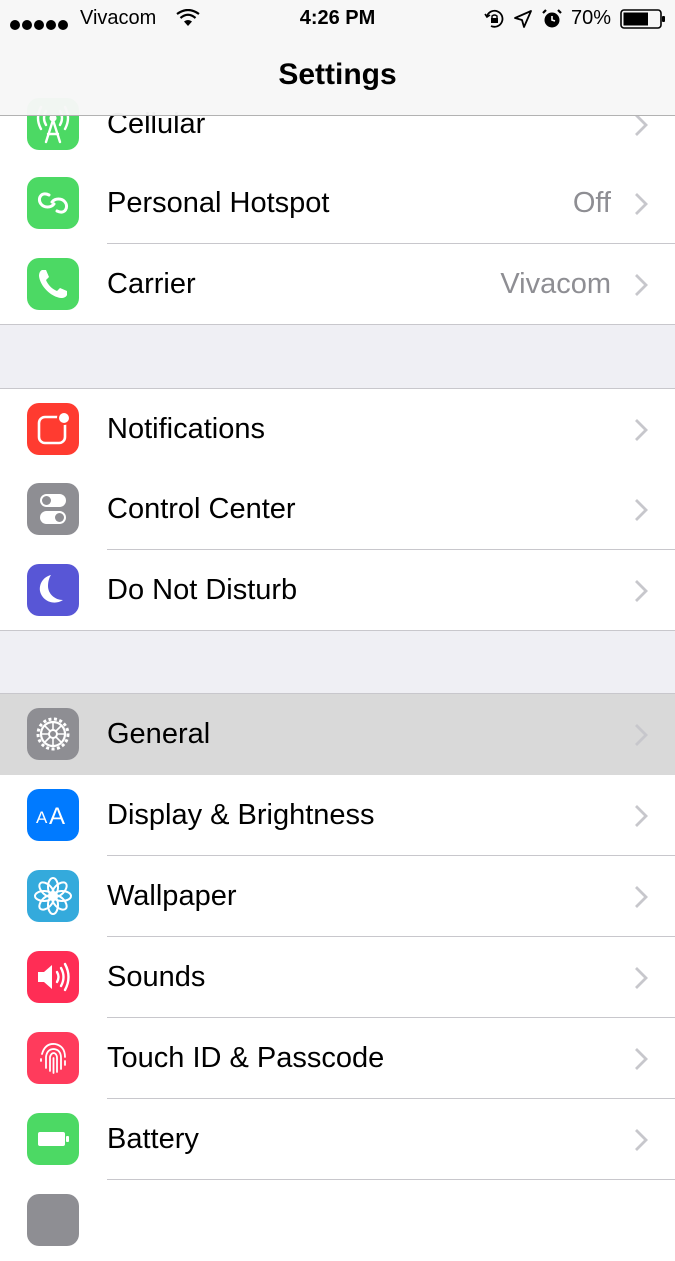 This screenshot has height=1261, width=675. Describe the element at coordinates (53, 429) in the screenshot. I see `notifications-icon` at that location.